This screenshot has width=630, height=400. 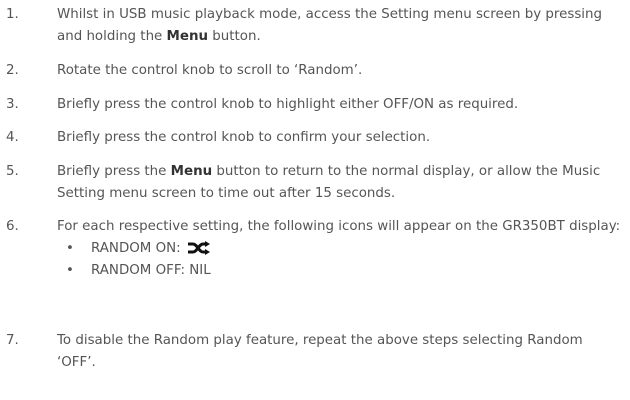 What do you see at coordinates (12, 171) in the screenshot?
I see `step-number: 5.` at bounding box center [12, 171].